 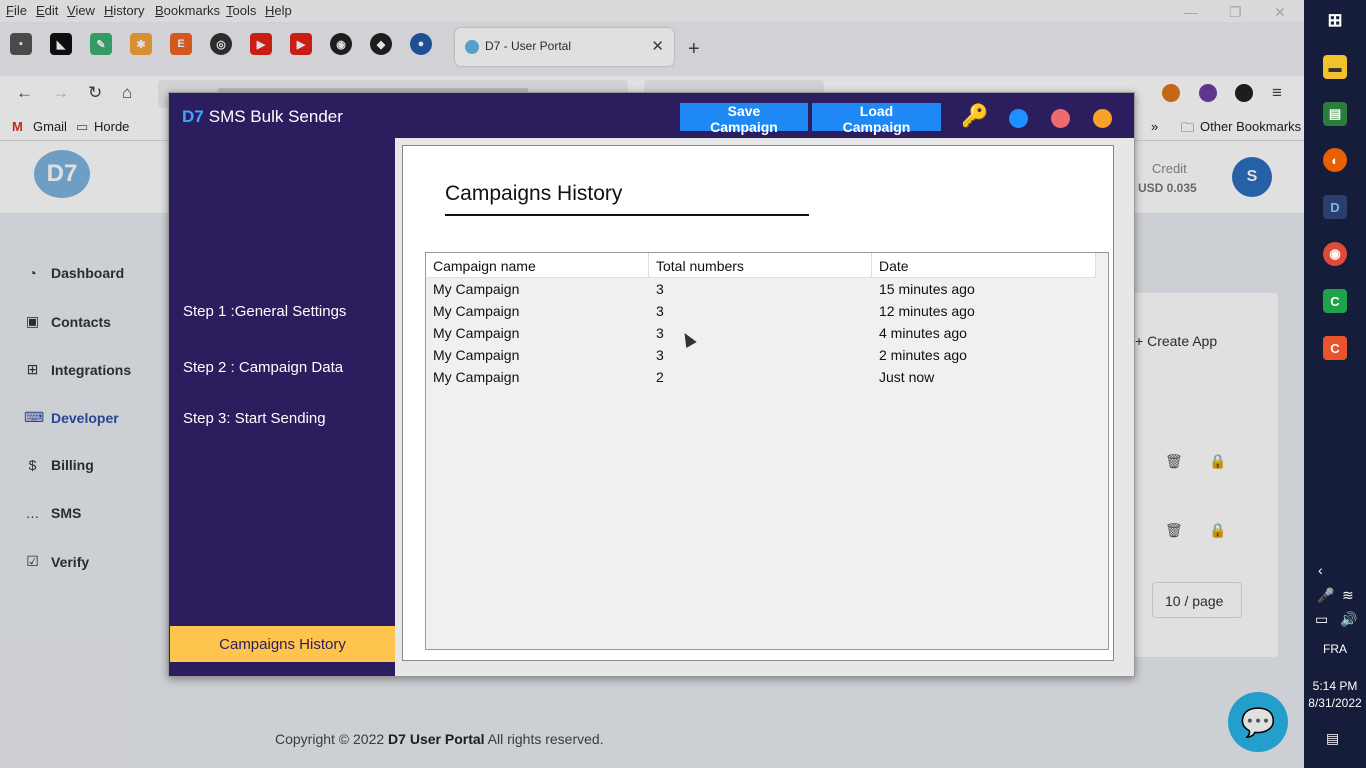 What do you see at coordinates (66, 513) in the screenshot?
I see `sidebar-label: SMS` at bounding box center [66, 513].